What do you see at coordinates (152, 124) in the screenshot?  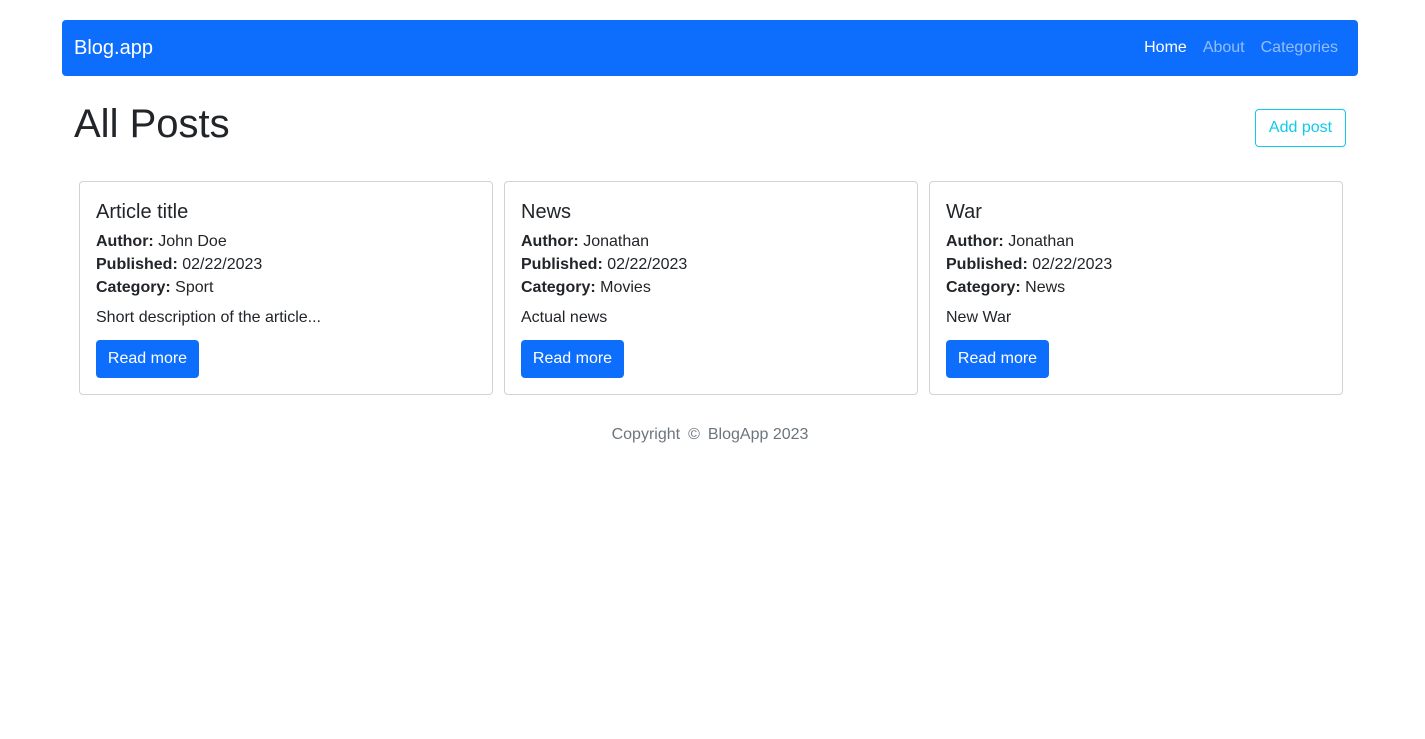 I see `page-title: All Posts` at bounding box center [152, 124].